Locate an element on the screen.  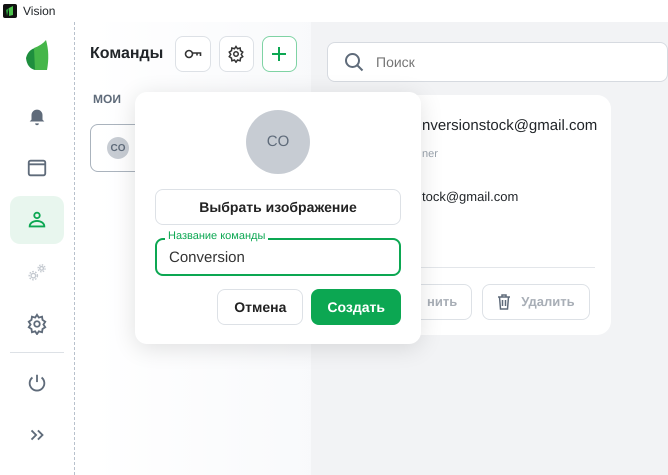
user-nav-button is located at coordinates (37, 220).